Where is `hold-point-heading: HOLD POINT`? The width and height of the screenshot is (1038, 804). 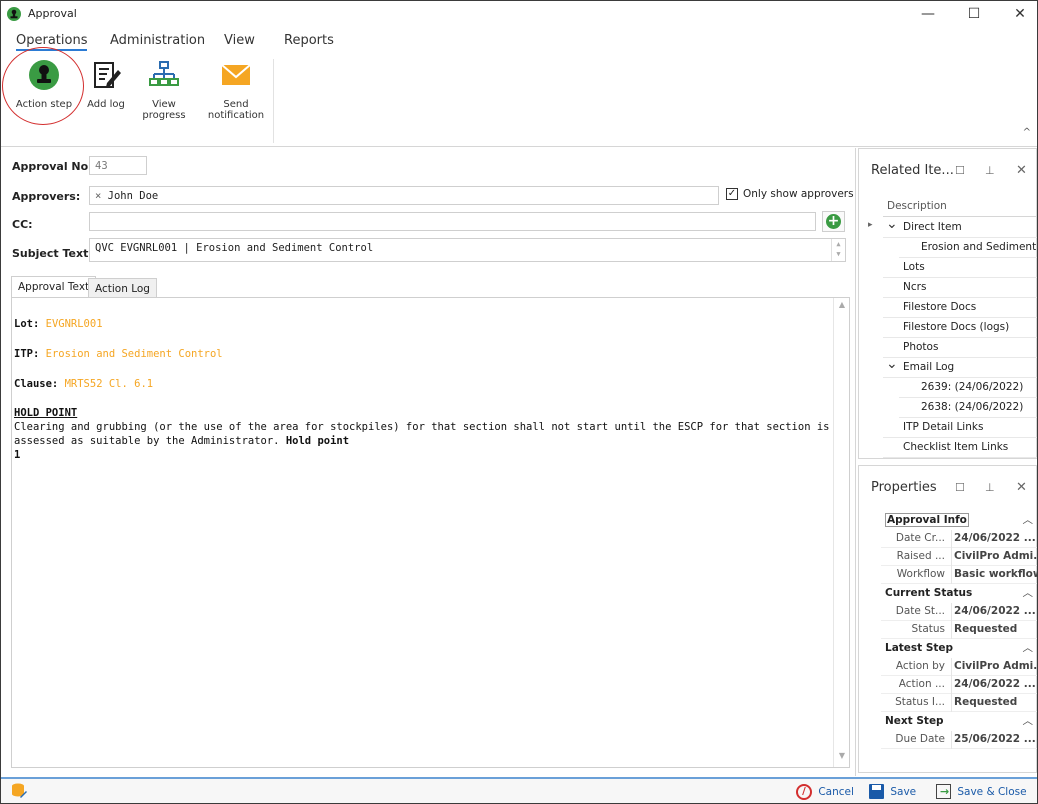
hold-point-heading: HOLD POINT is located at coordinates (46, 413).